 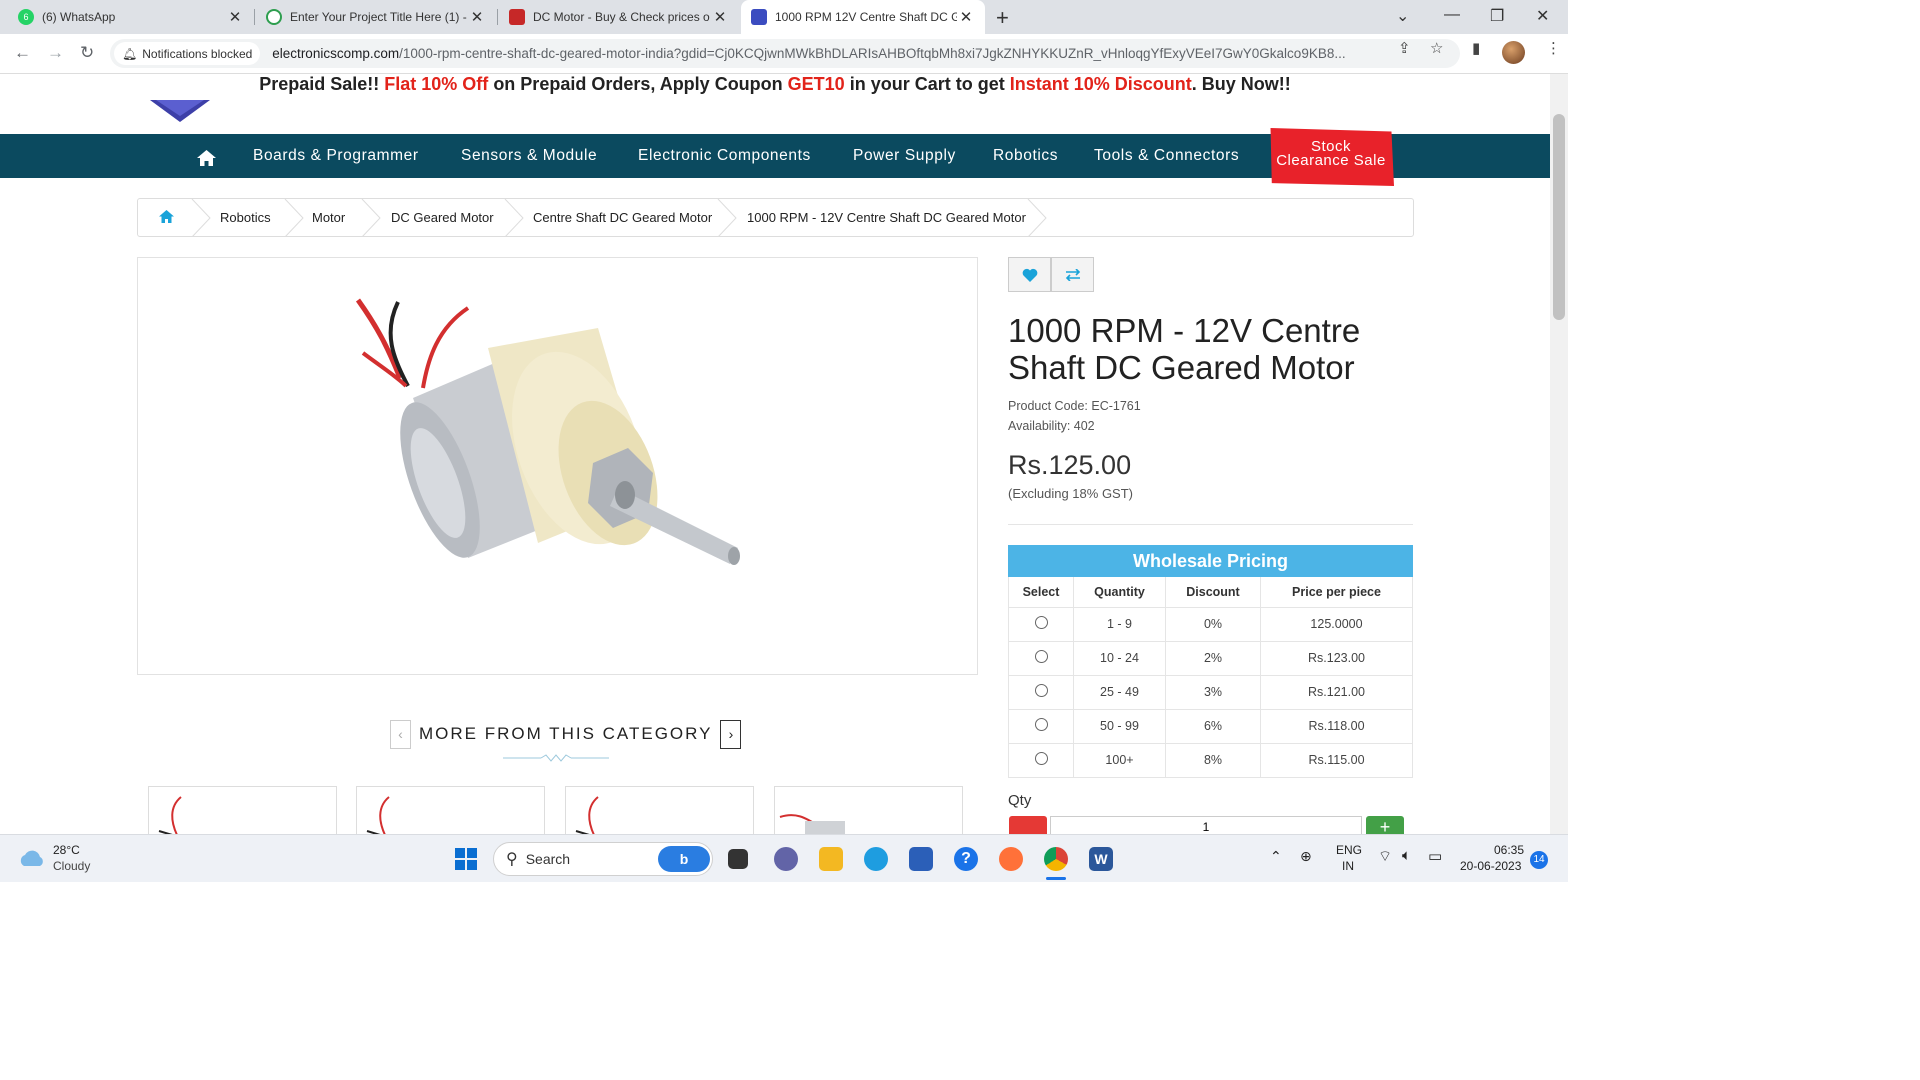 What do you see at coordinates (55, 53) in the screenshot?
I see `forward-icon: →` at bounding box center [55, 53].